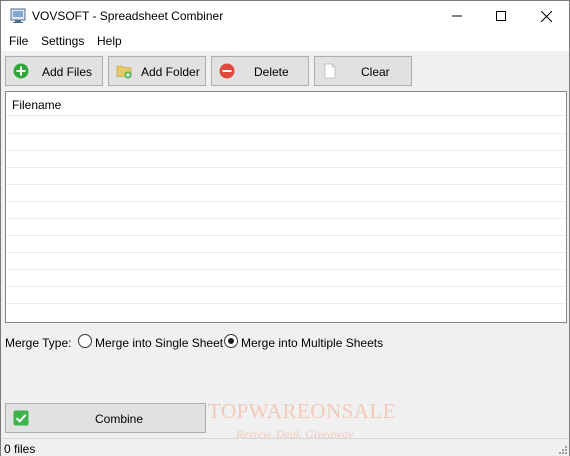 The width and height of the screenshot is (570, 456). What do you see at coordinates (330, 71) in the screenshot?
I see `blank-document-icon` at bounding box center [330, 71].